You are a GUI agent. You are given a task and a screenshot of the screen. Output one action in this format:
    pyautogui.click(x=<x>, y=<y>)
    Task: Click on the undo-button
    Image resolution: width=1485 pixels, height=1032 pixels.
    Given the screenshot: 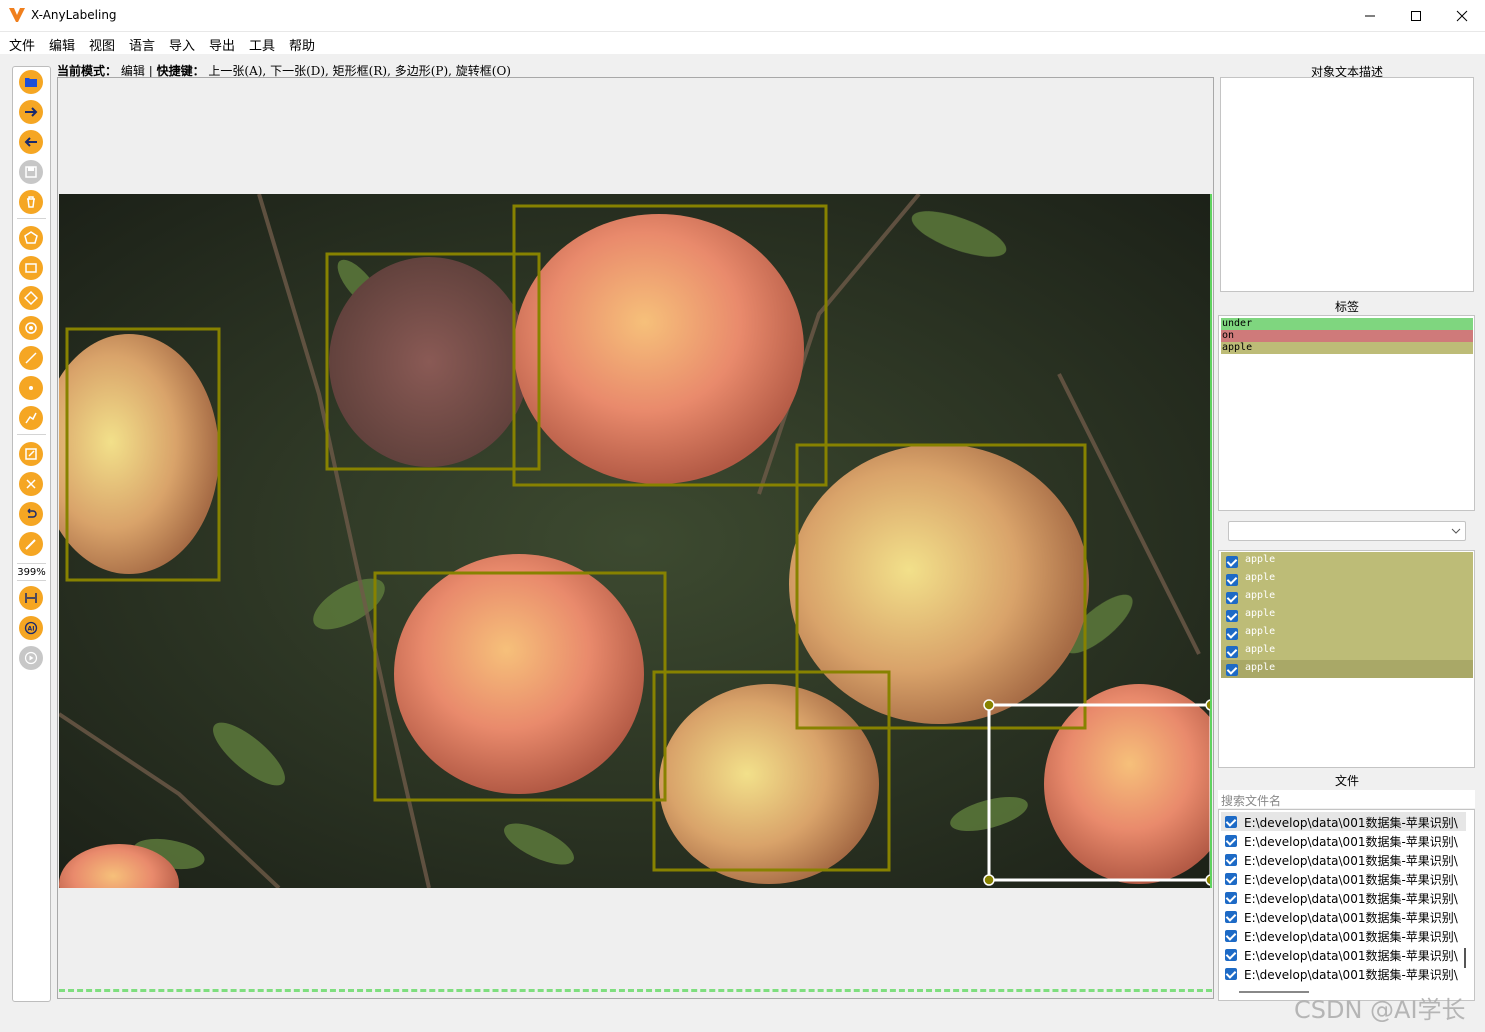 What is the action you would take?
    pyautogui.click(x=31, y=514)
    